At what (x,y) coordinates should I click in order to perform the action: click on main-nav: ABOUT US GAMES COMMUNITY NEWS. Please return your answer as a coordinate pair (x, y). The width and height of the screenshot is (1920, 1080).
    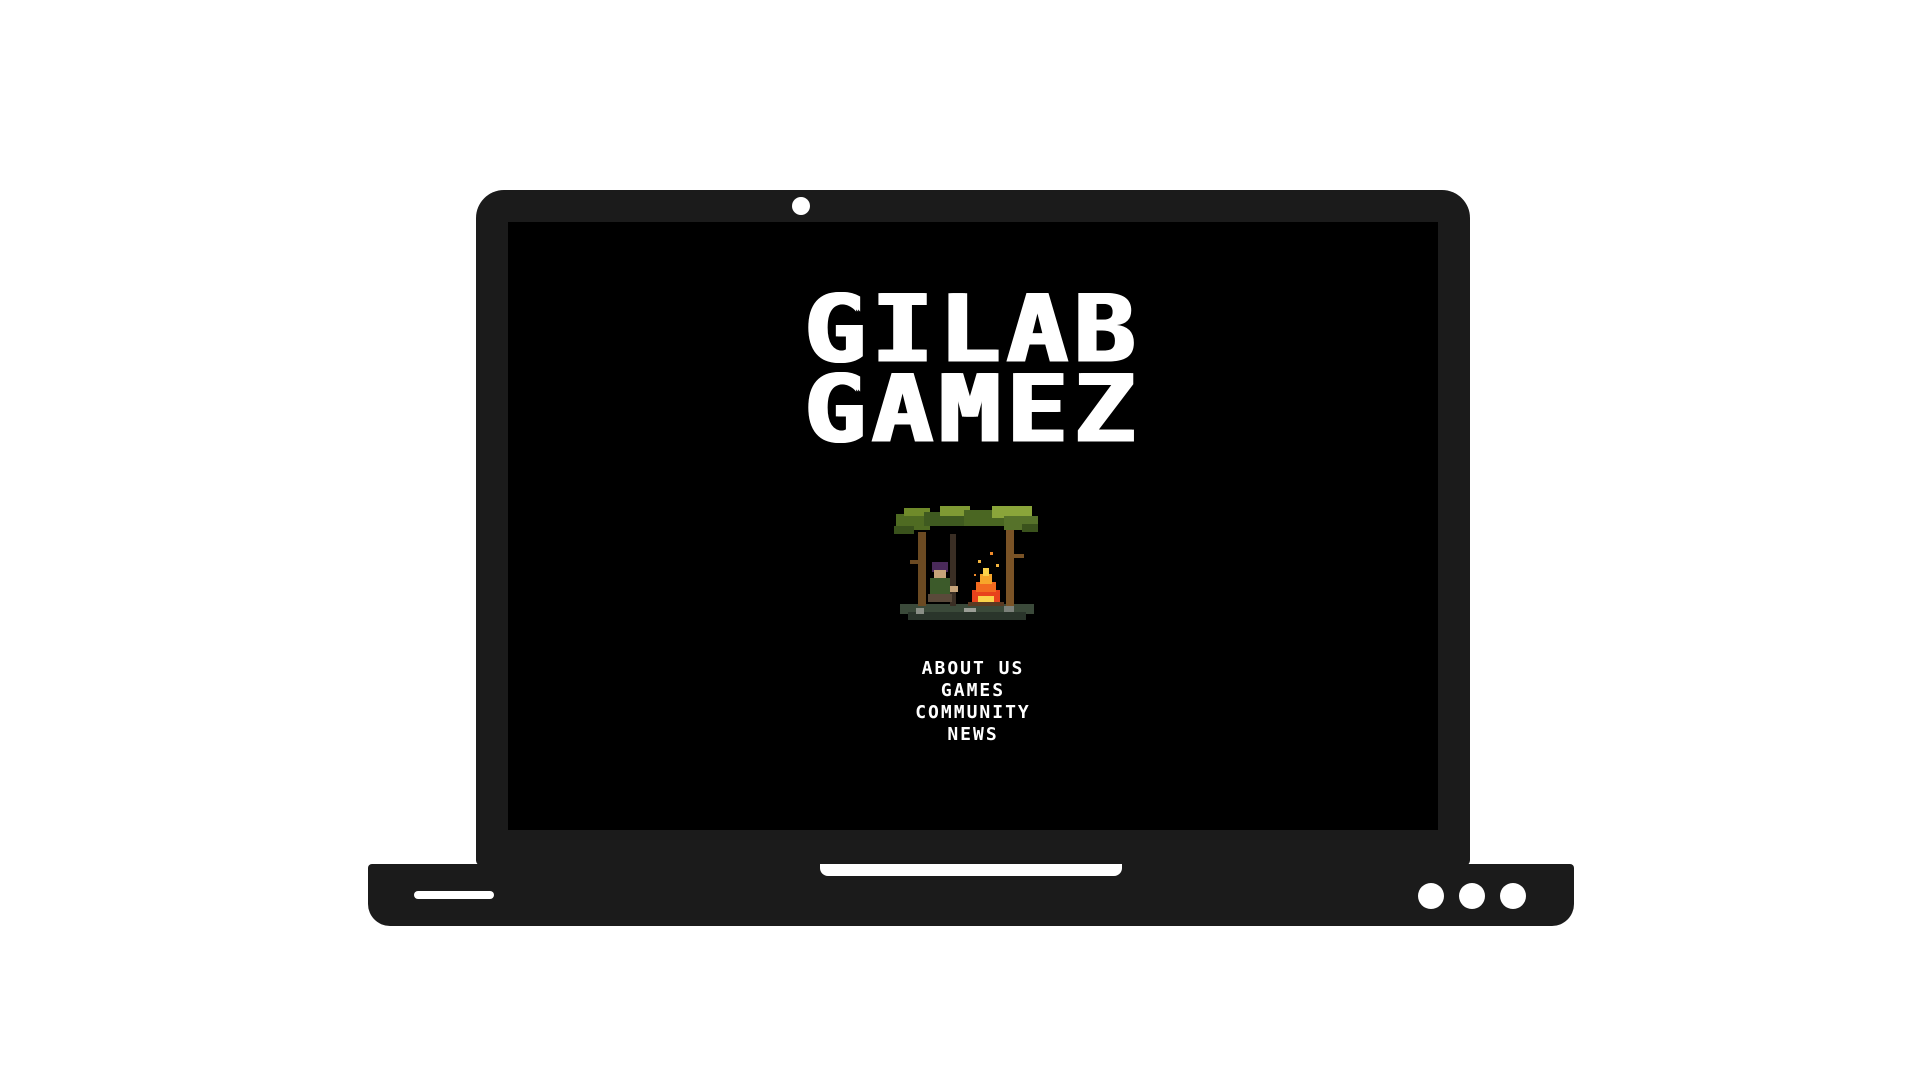
    Looking at the image, I should click on (973, 702).